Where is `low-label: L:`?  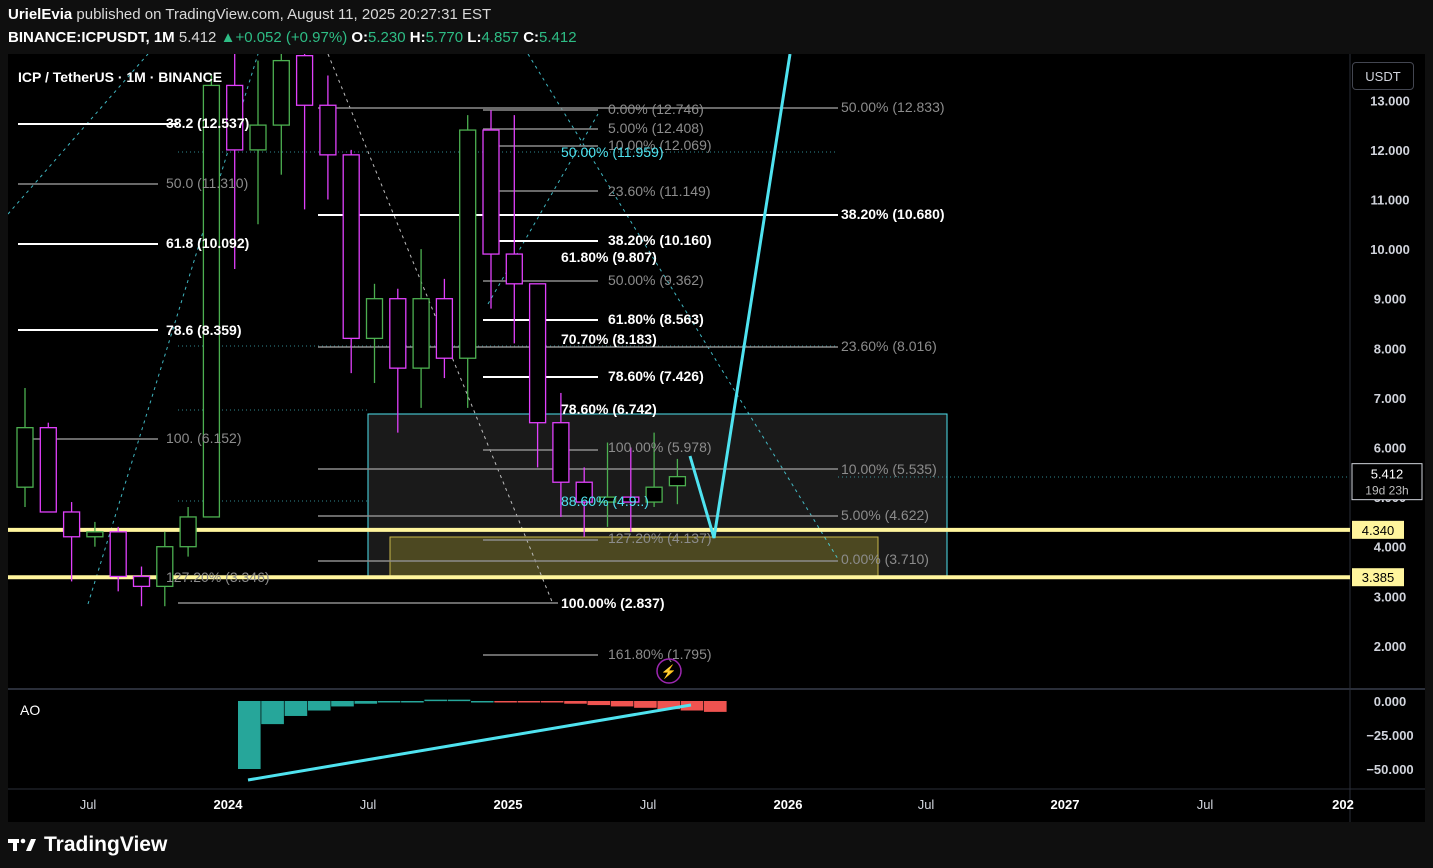
low-label: L: is located at coordinates (474, 37).